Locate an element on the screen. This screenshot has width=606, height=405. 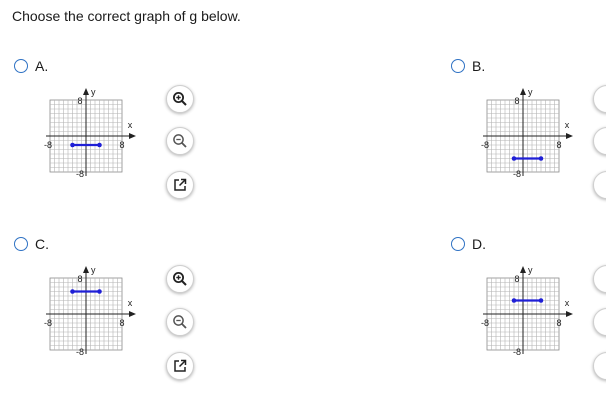
option-c-radio is located at coordinates (21, 244).